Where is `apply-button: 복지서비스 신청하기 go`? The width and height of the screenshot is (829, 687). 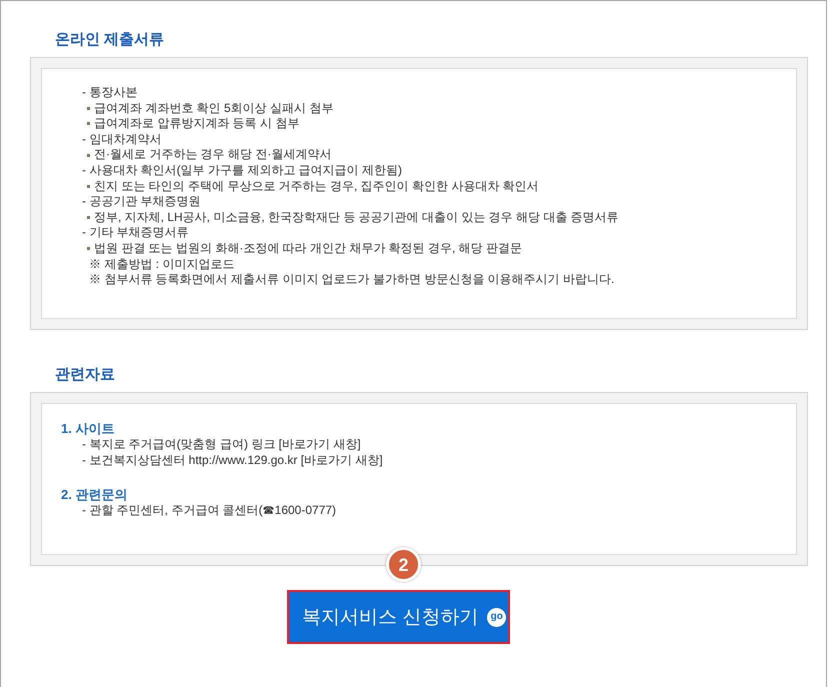
apply-button: 복지서비스 신청하기 go is located at coordinates (398, 617).